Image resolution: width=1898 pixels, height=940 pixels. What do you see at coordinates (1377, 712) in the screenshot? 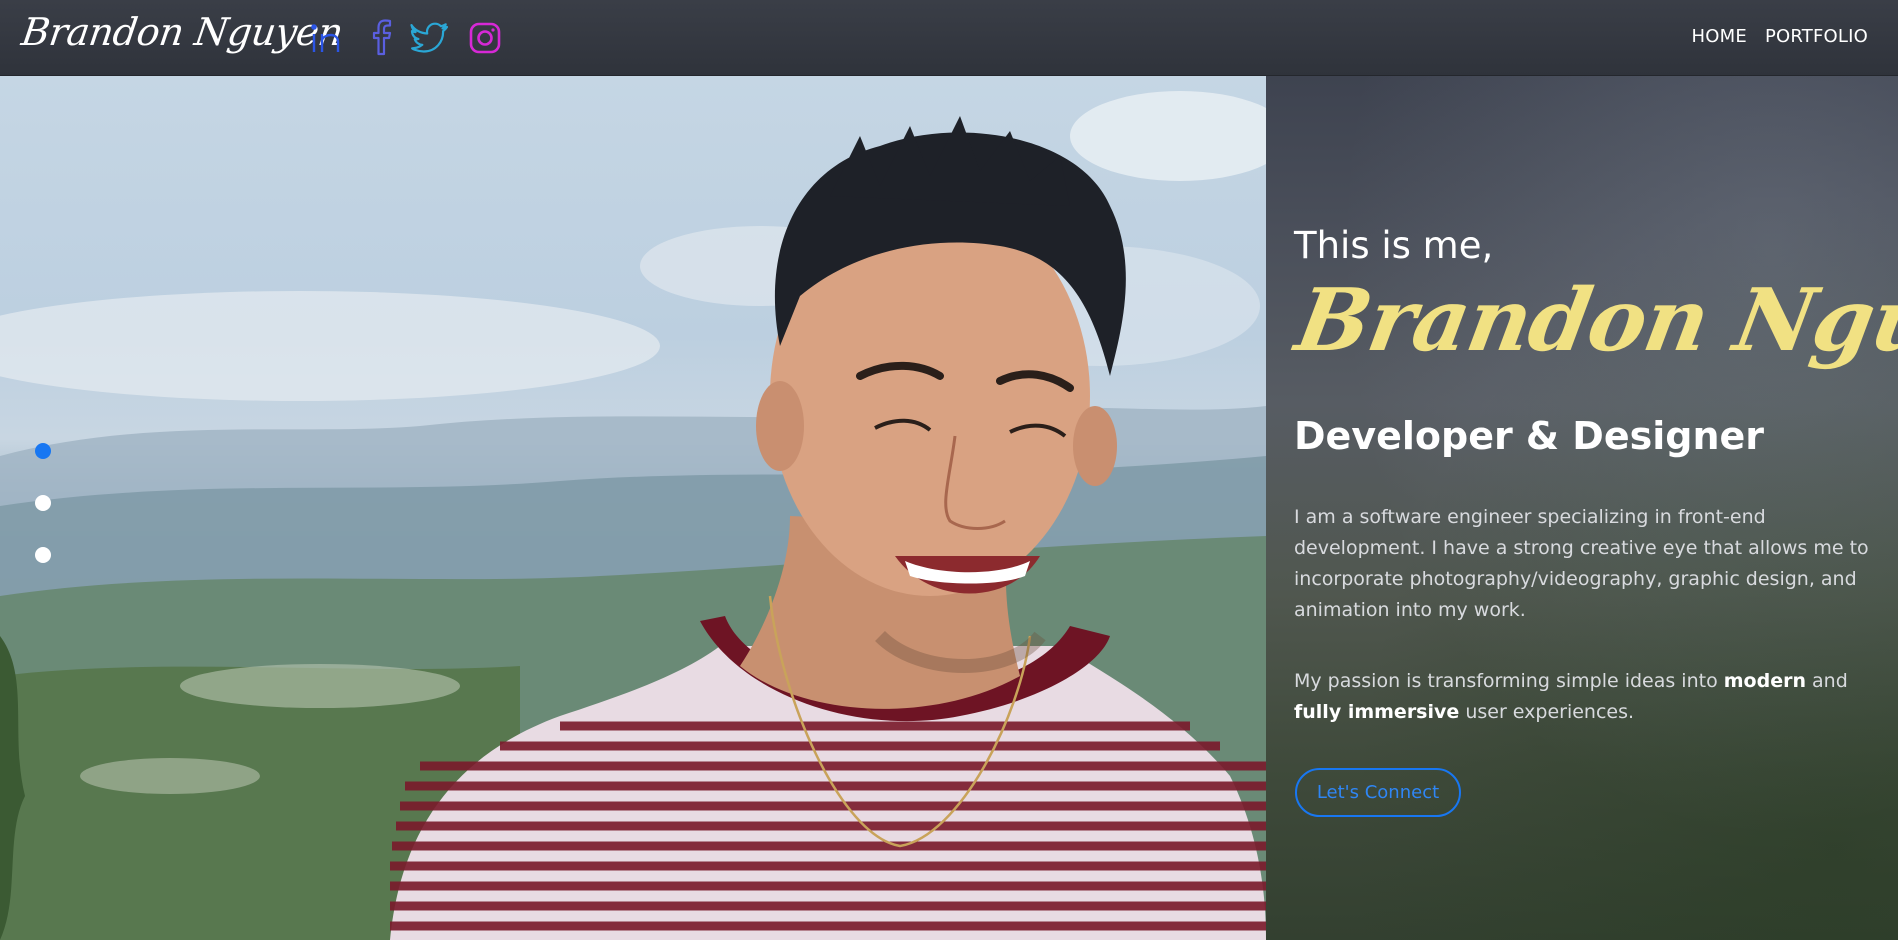
I see `passion-bold-immersive: fully immersive` at bounding box center [1377, 712].